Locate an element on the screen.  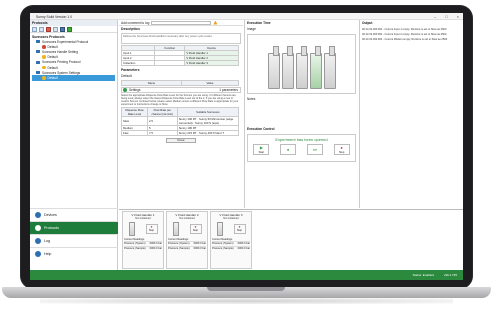
nav-devices: Devices is located at coordinates (74, 214).